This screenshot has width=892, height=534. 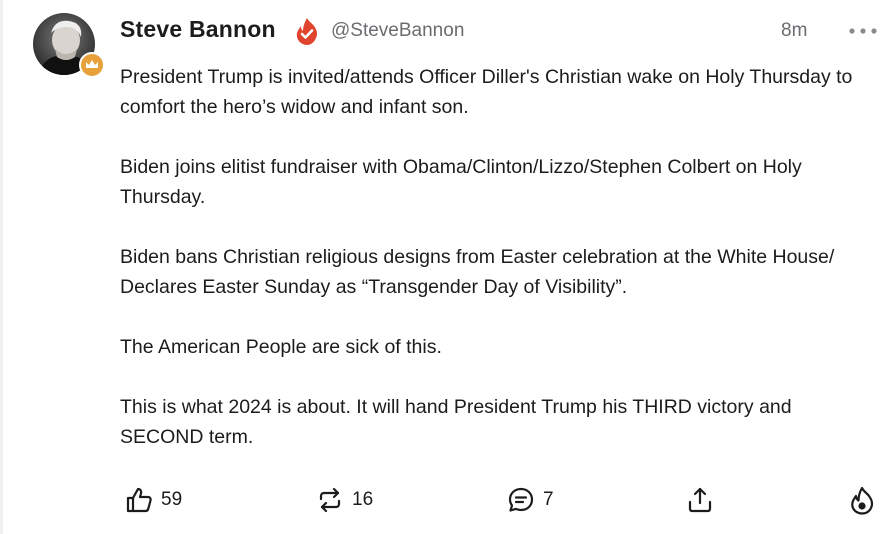 I want to click on boost-button, so click(x=862, y=500).